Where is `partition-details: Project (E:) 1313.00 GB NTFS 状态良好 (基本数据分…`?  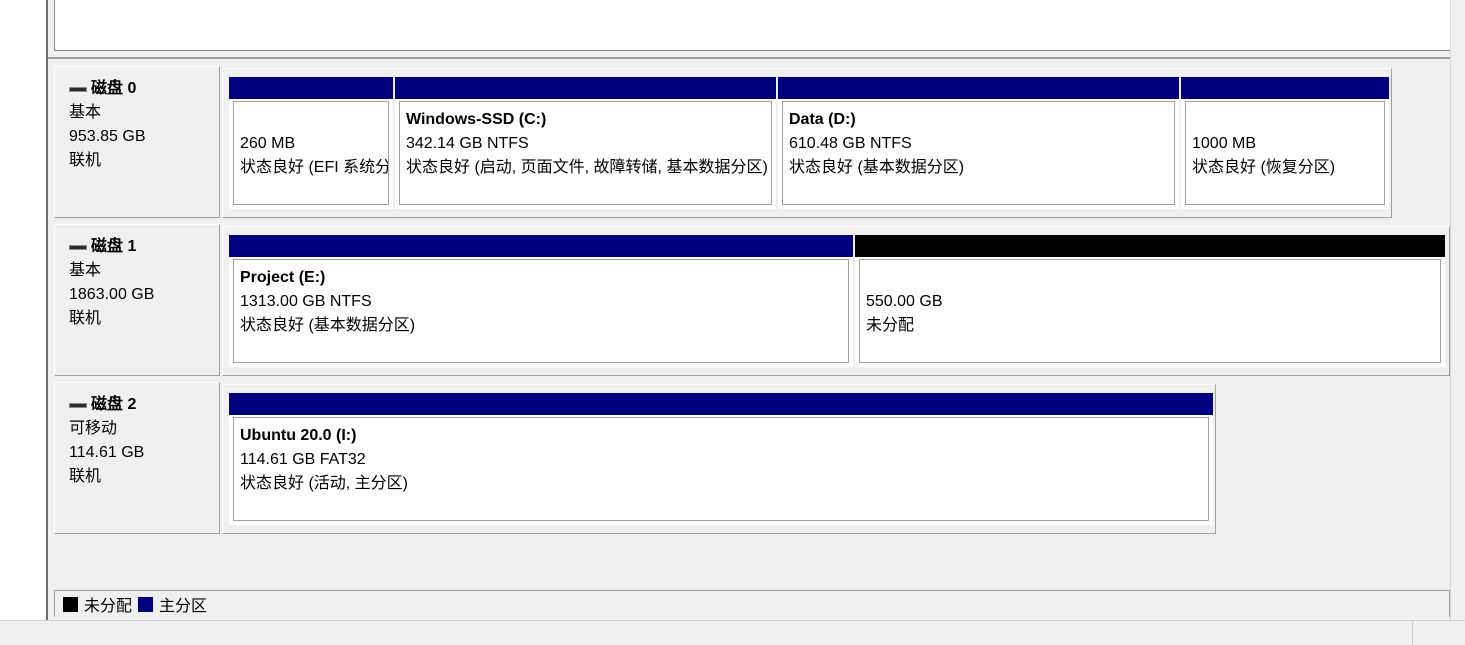 partition-details: Project (E:) 1313.00 GB NTFS 状态良好 (基本数据分… is located at coordinates (541, 311).